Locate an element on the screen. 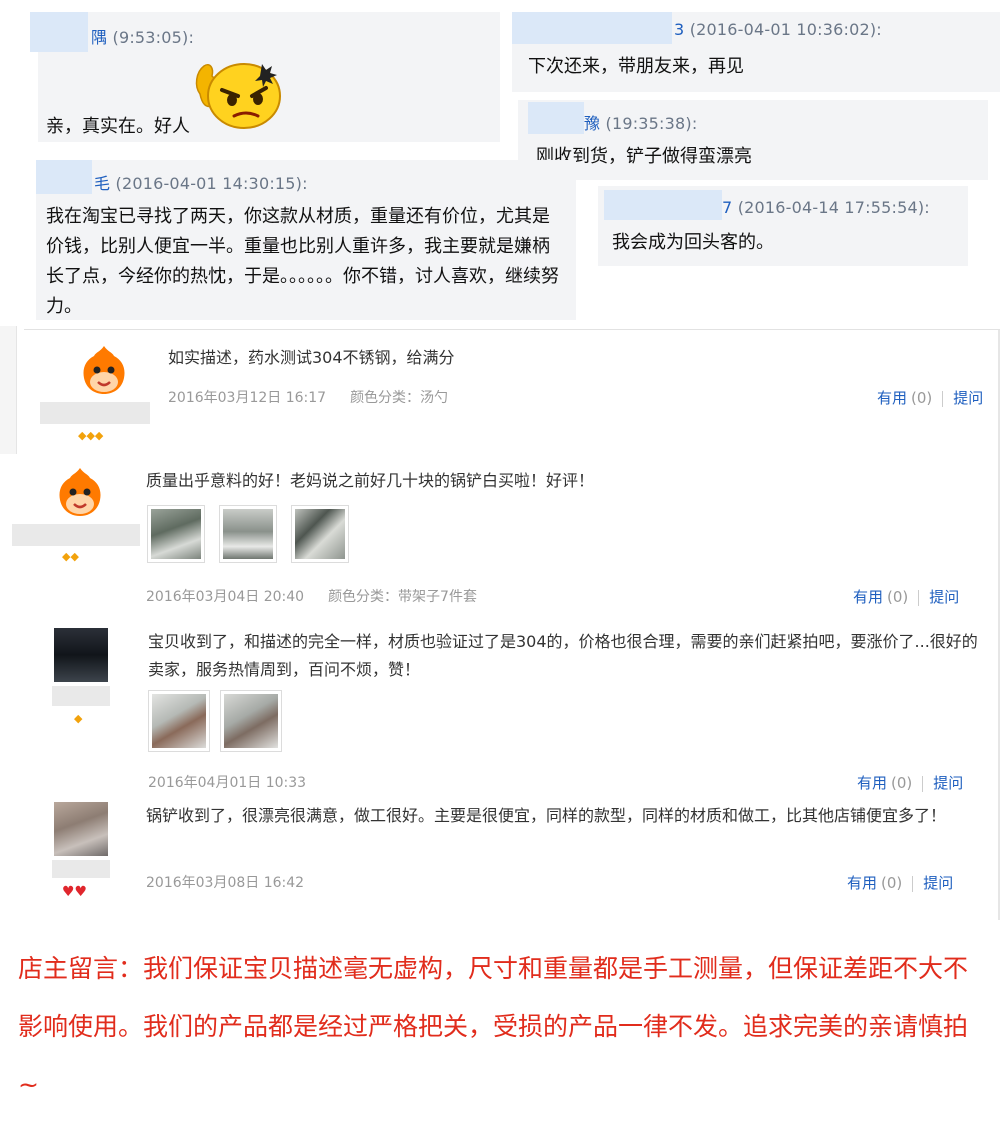  chat-header: 3 (2016-04-01 10:36:02): is located at coordinates (778, 29).